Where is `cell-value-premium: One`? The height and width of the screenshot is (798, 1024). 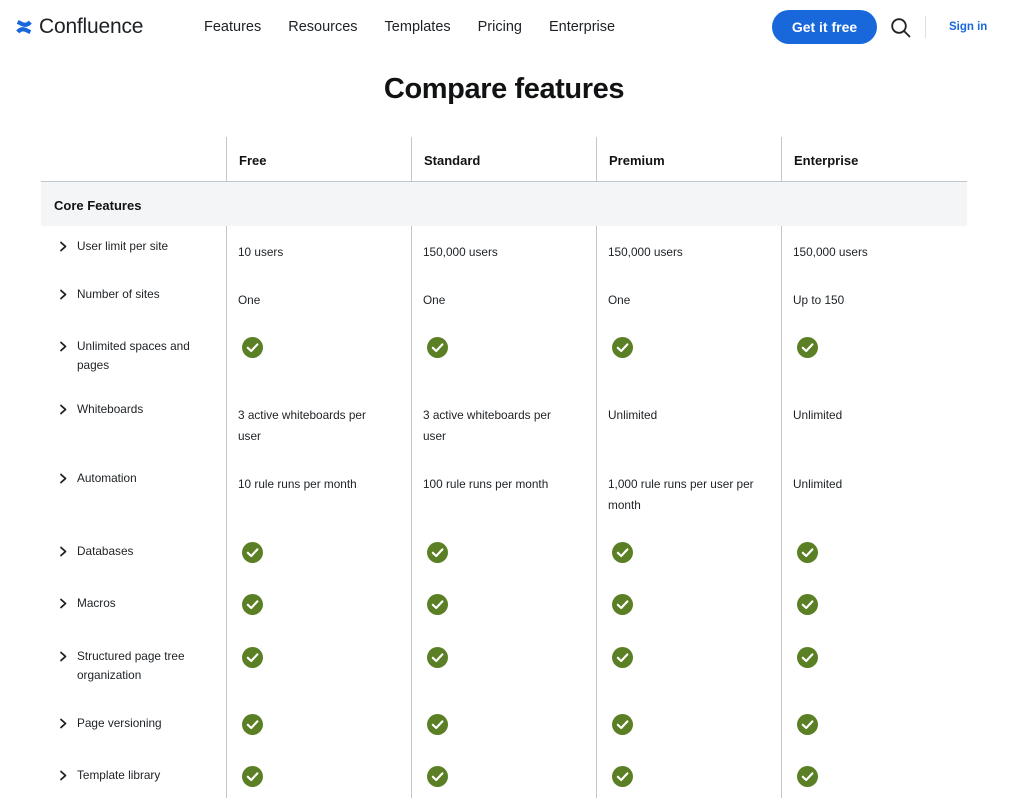
cell-value-premium: One is located at coordinates (619, 300).